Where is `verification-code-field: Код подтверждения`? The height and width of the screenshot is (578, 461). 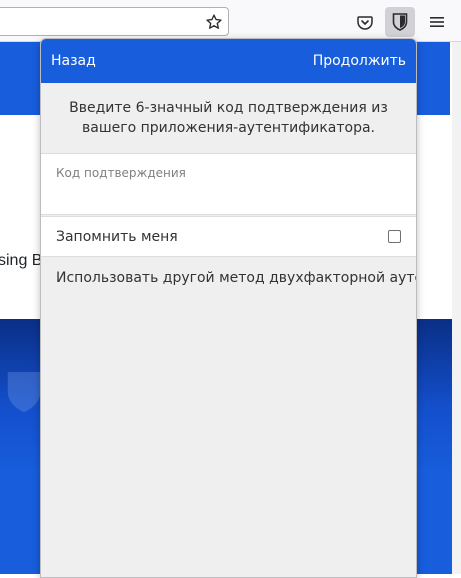
verification-code-field: Код подтверждения is located at coordinates (228, 184).